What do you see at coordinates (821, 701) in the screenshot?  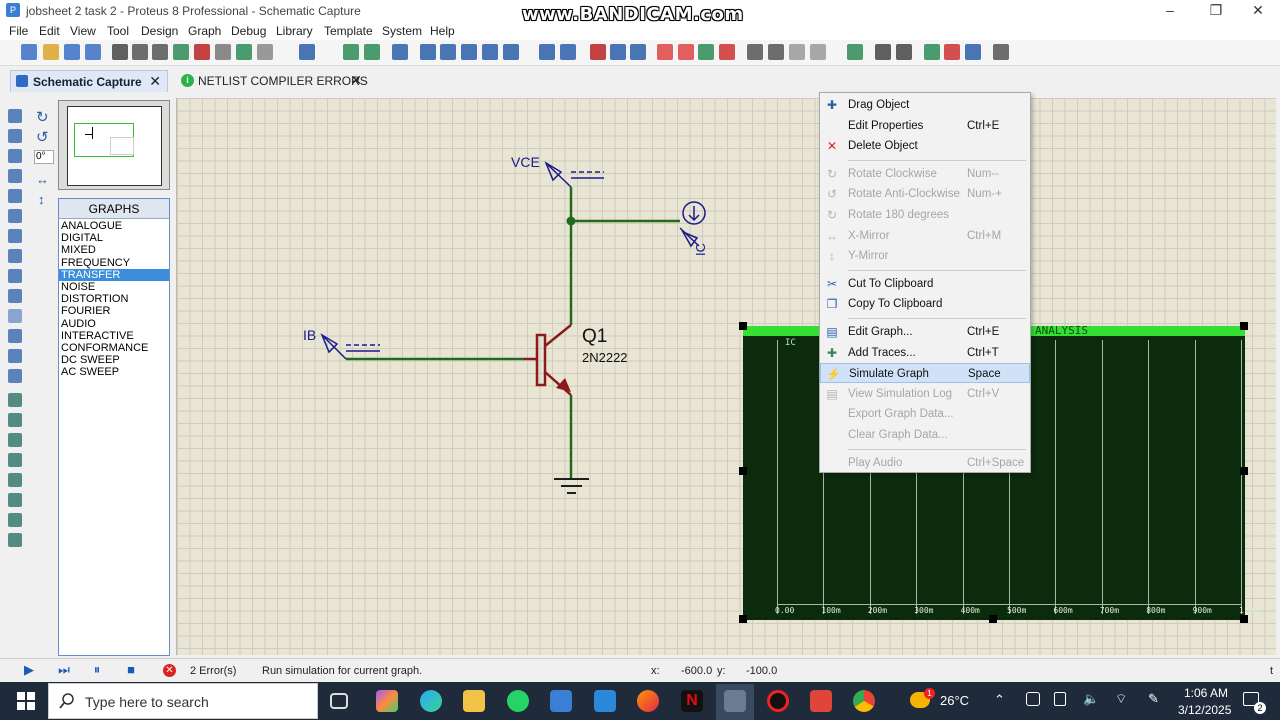 I see `wps-icon` at bounding box center [821, 701].